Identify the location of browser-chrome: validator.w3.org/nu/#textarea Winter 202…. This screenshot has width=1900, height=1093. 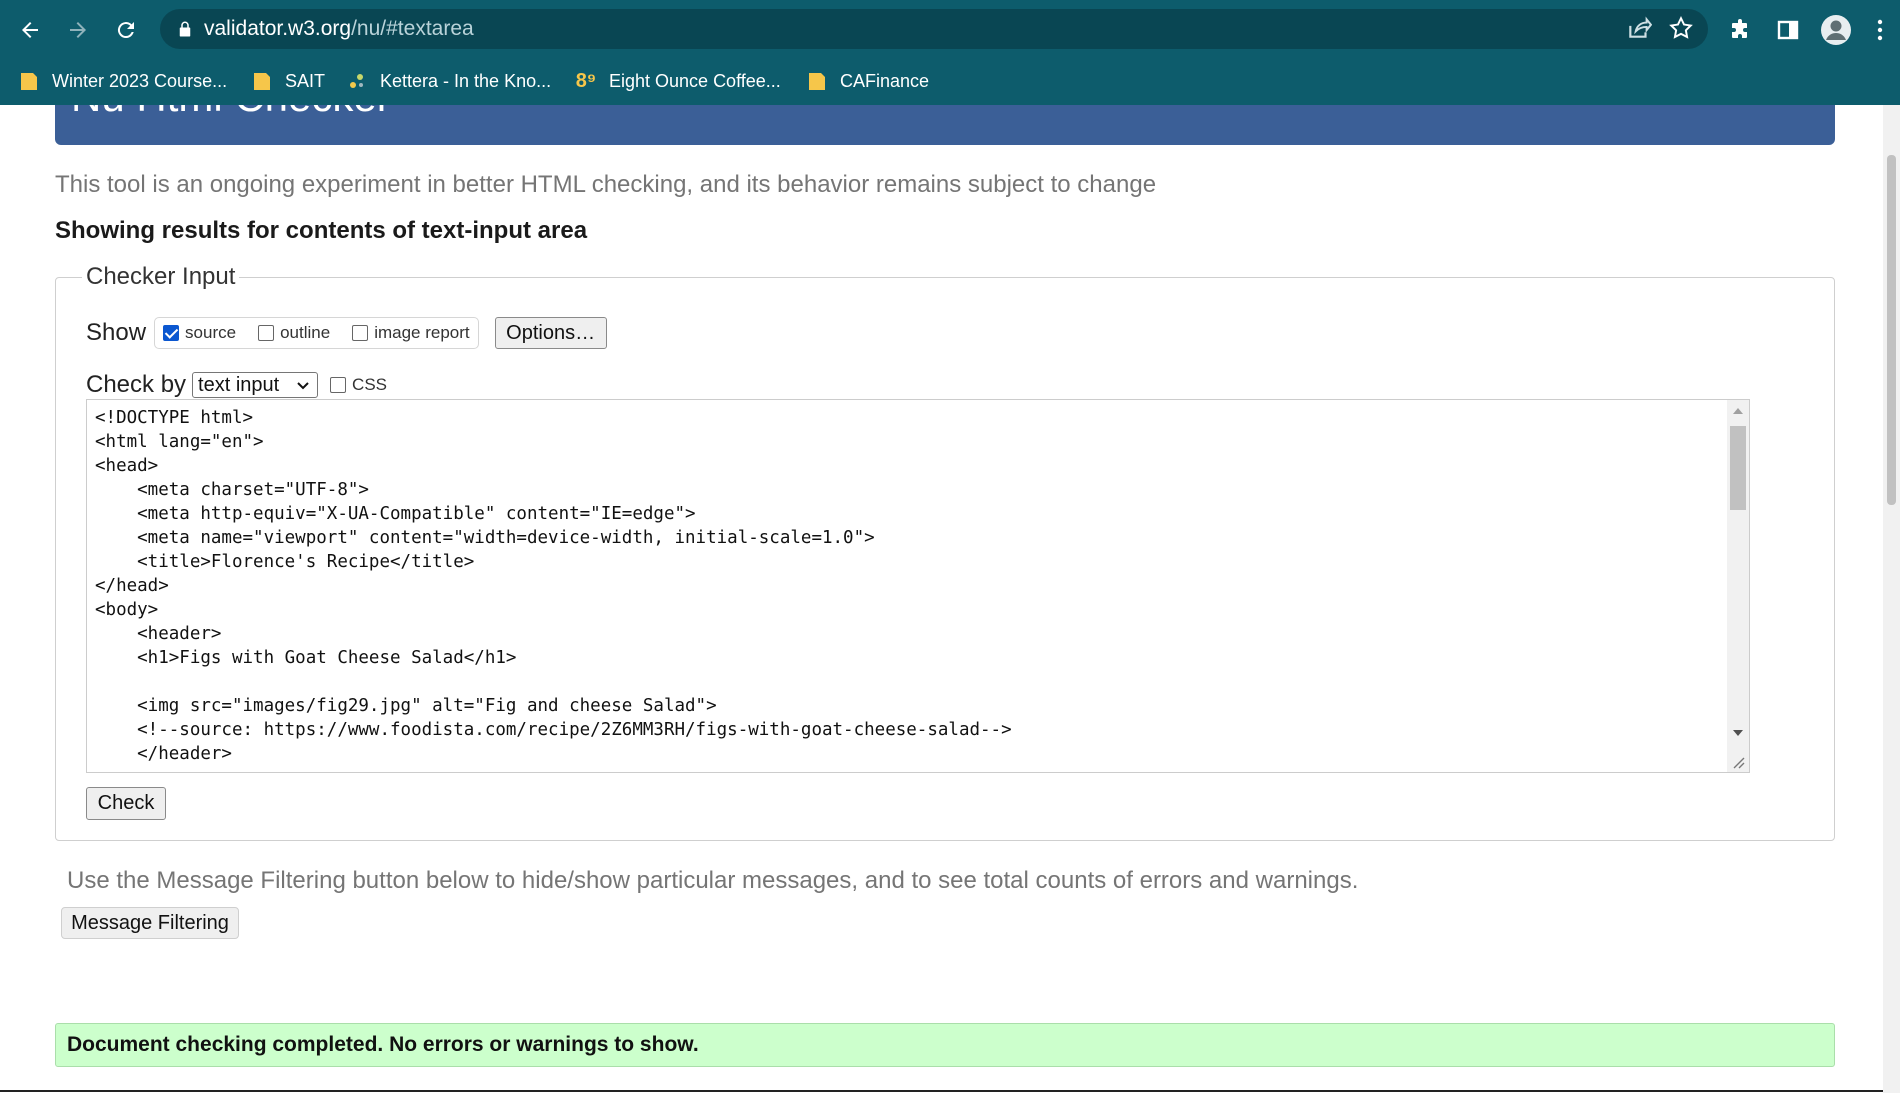
(950, 52).